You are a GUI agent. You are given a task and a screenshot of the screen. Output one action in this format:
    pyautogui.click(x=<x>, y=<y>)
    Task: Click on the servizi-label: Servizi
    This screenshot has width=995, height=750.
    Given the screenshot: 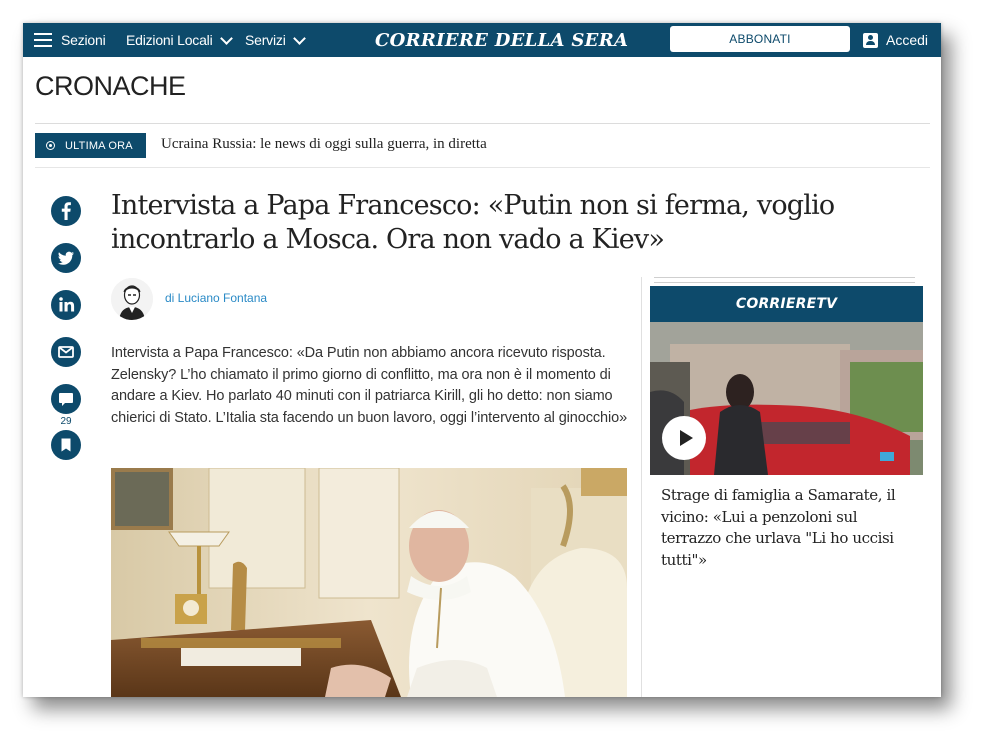 What is the action you would take?
    pyautogui.click(x=265, y=40)
    